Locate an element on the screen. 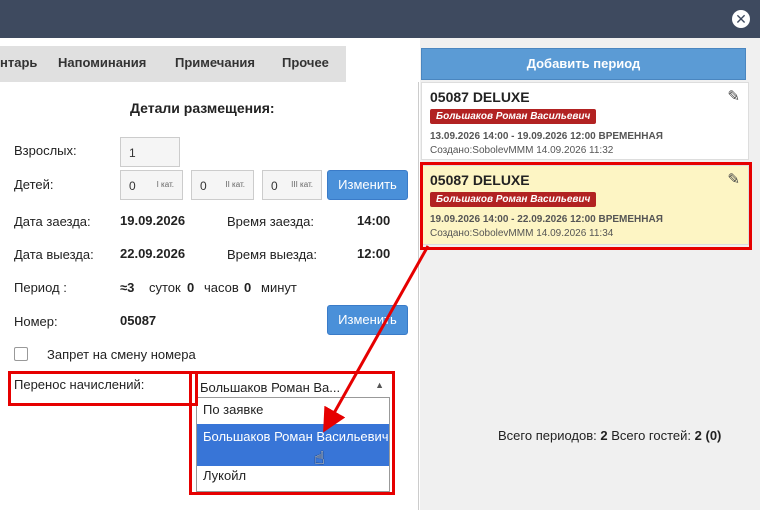 This screenshot has height=510, width=760. add-period-button: Добавить период is located at coordinates (583, 64).